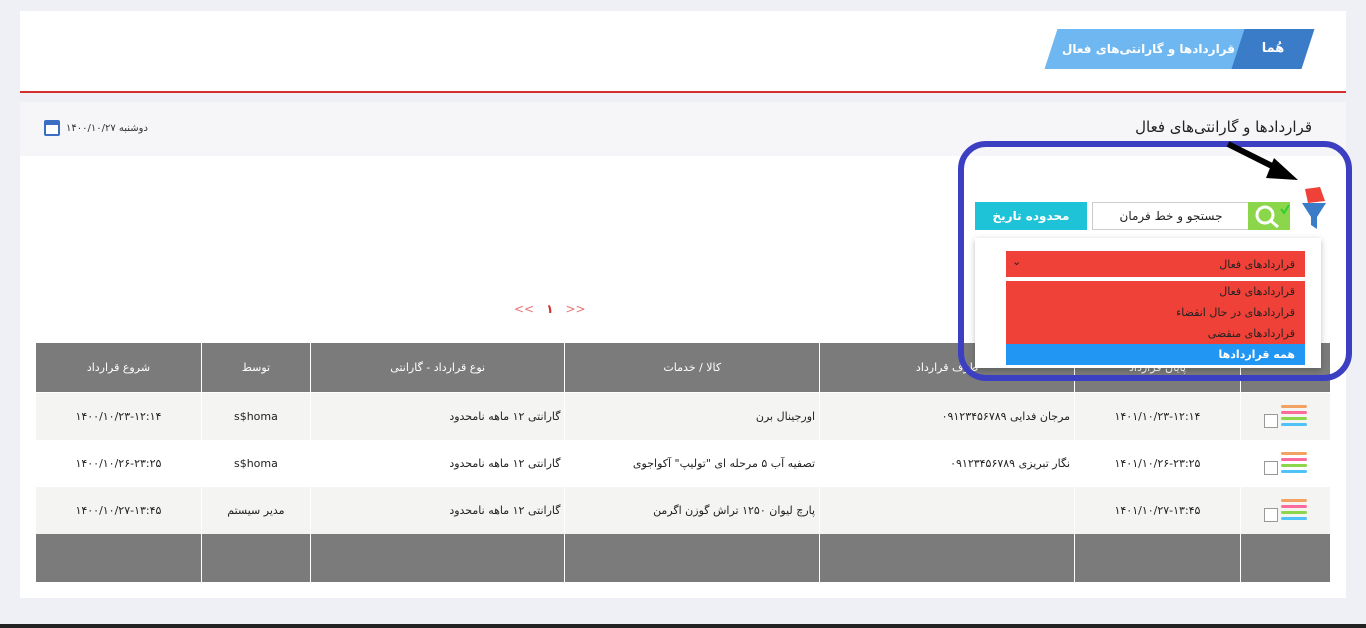 The width and height of the screenshot is (1366, 628). Describe the element at coordinates (118, 463) in the screenshot. I see `cell-start: ۱۴۰۰/۱۰/۲۶-۲۳:۲۵` at that location.